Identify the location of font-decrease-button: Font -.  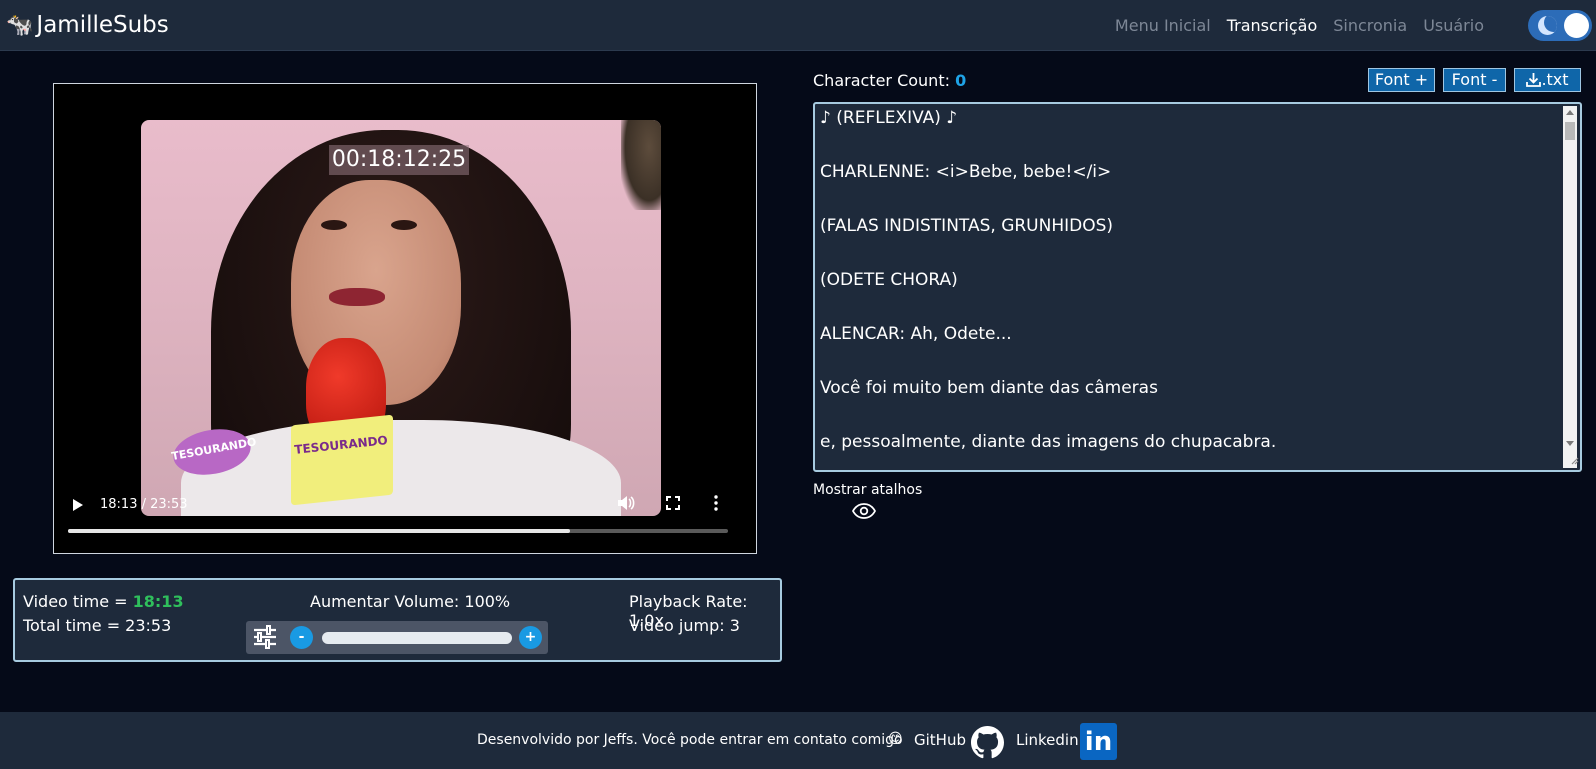
(1474, 80).